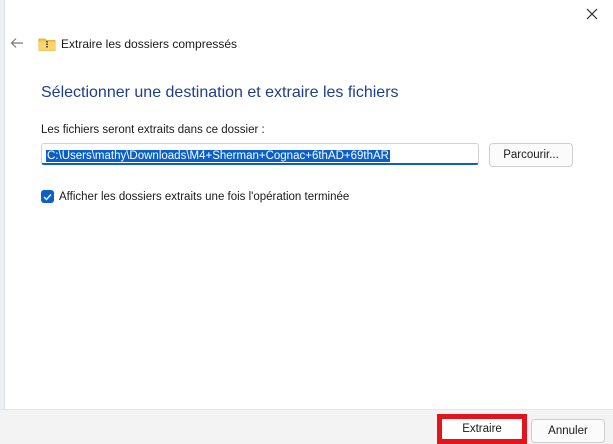 Image resolution: width=613 pixels, height=444 pixels. What do you see at coordinates (47, 44) in the screenshot?
I see `zip-folder-icon` at bounding box center [47, 44].